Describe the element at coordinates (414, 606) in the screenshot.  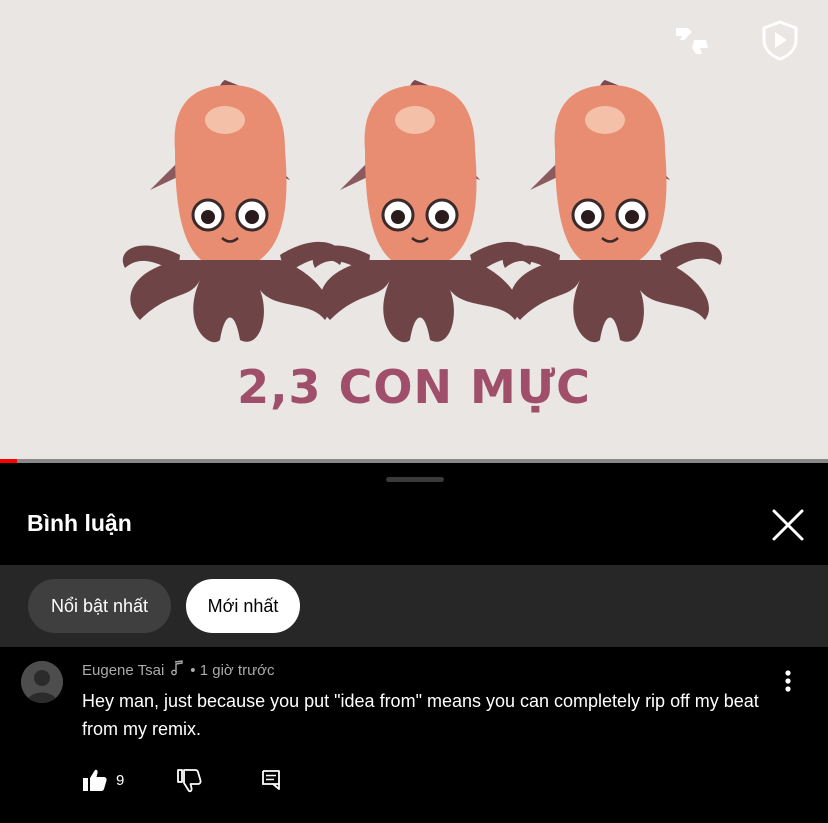
I see `comment-sort-bar: Nổi bật nhất Mới nhất` at that location.